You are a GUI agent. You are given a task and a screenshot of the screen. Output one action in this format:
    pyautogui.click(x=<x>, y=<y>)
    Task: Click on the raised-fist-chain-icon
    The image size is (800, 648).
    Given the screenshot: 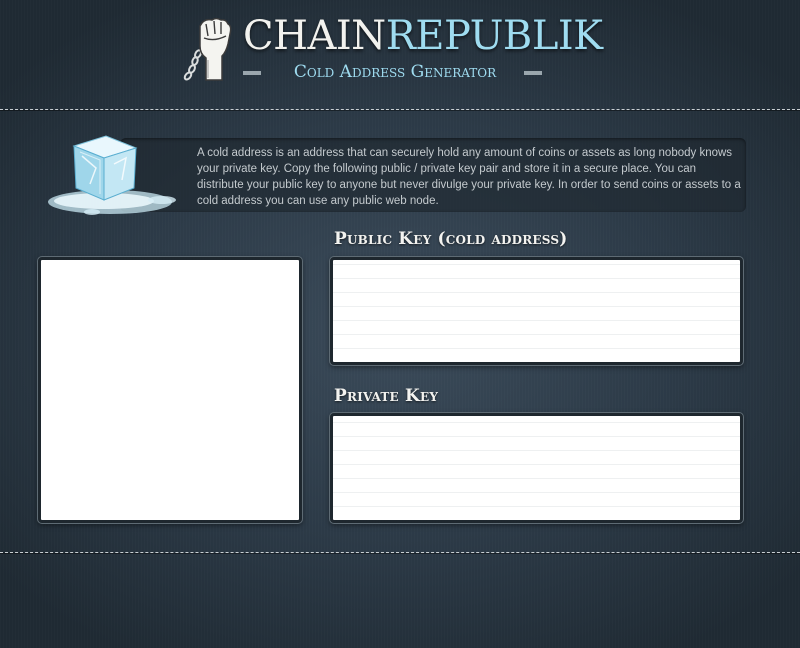 What is the action you would take?
    pyautogui.click(x=208, y=49)
    